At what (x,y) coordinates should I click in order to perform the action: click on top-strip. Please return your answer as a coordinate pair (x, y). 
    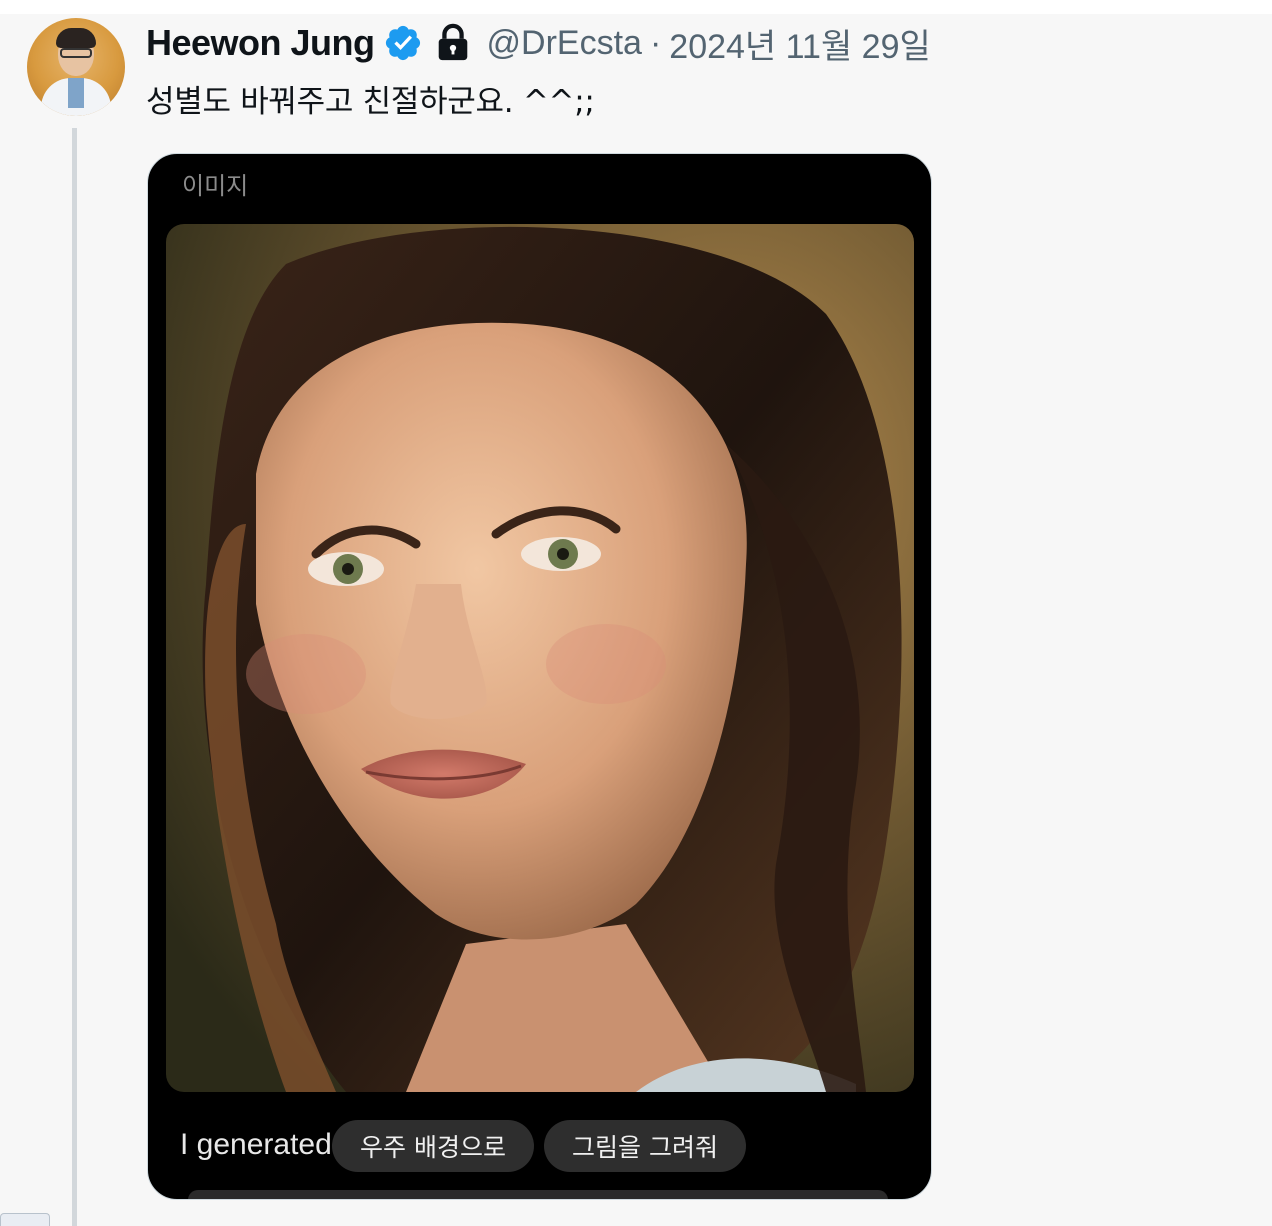
    Looking at the image, I should click on (636, 7).